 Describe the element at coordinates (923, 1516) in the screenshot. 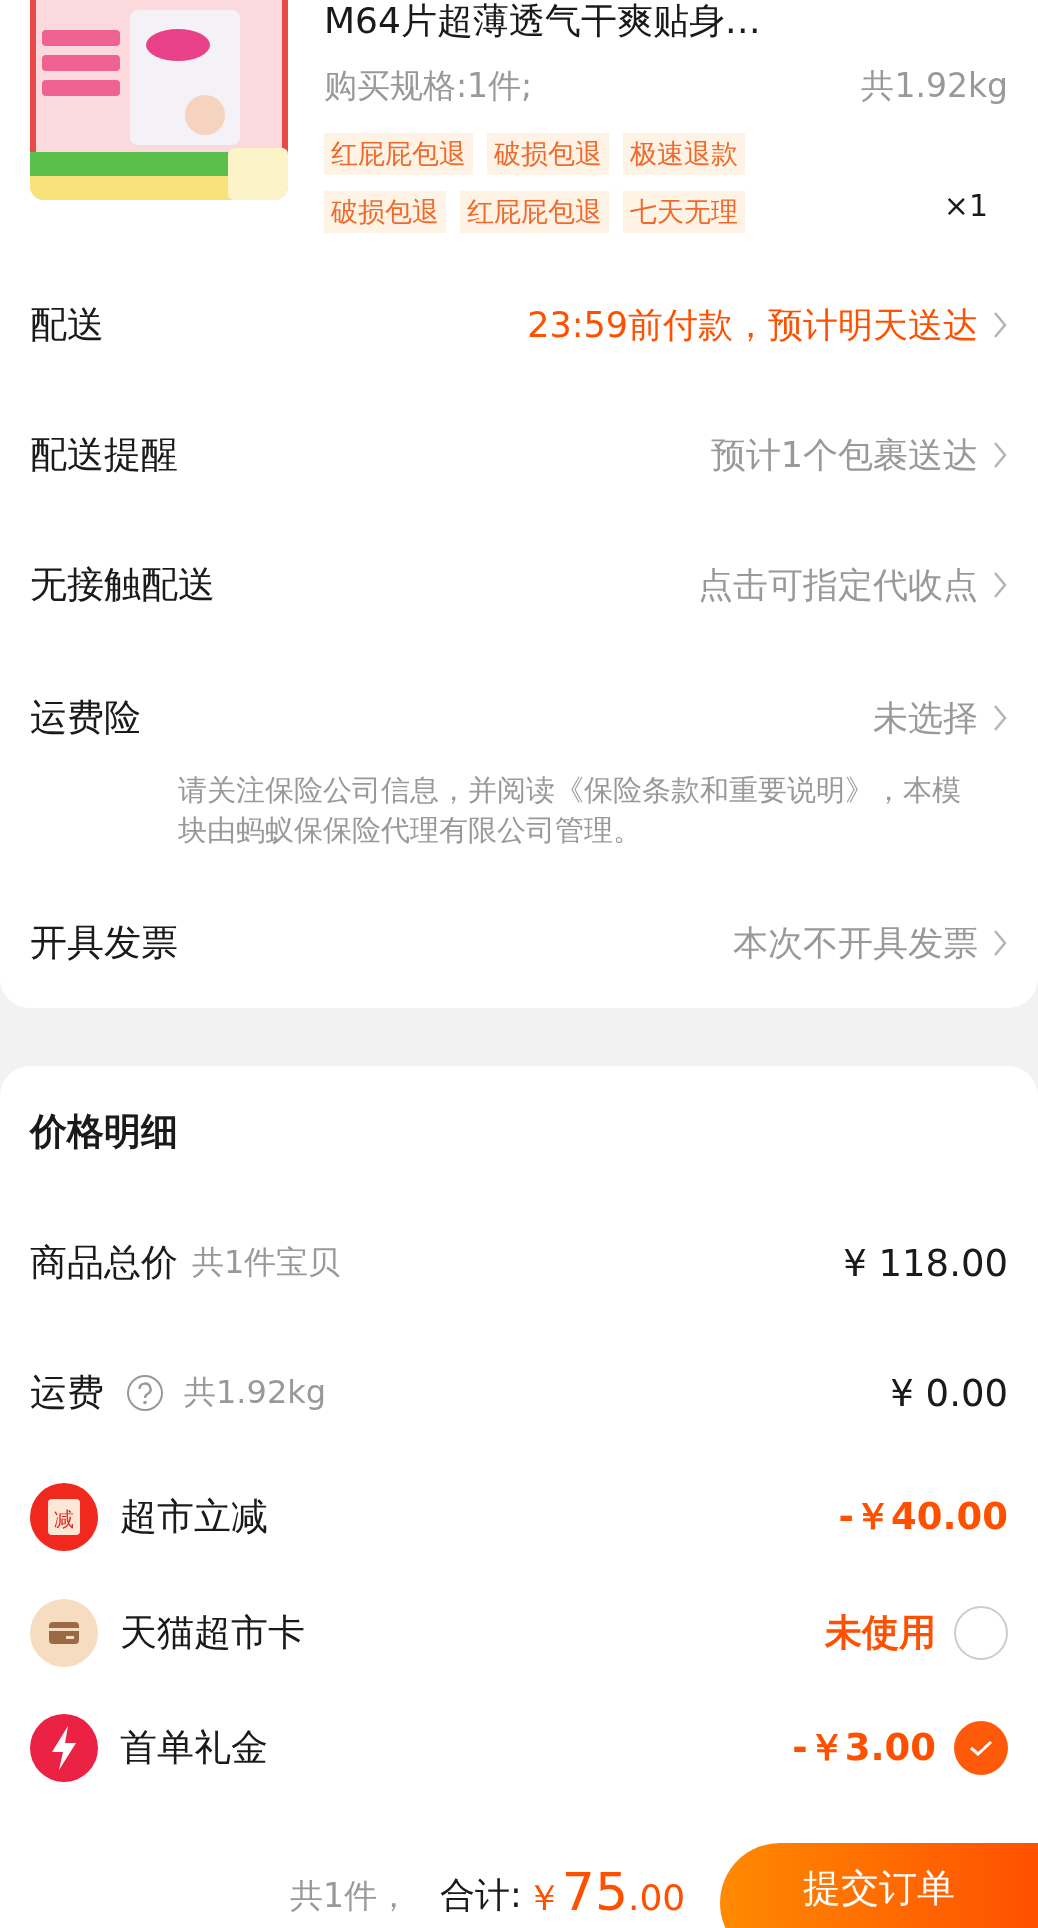

I see `price-amount: -￥40.00` at that location.